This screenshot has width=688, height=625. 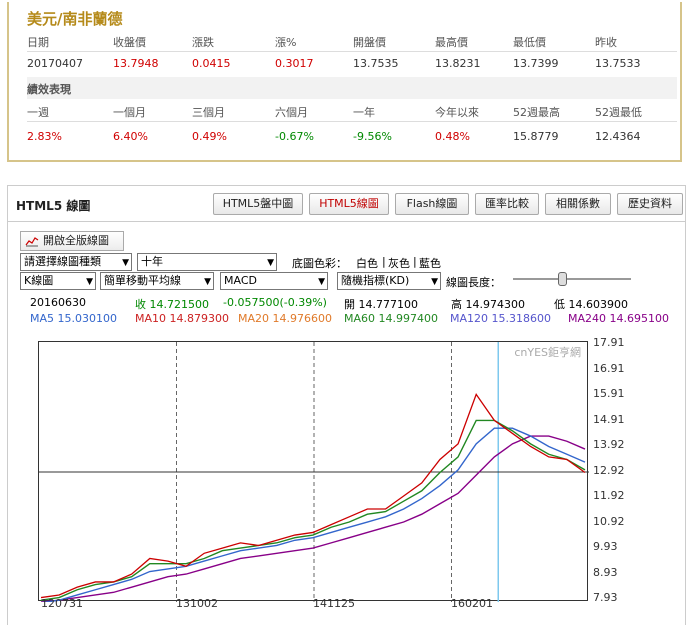 What do you see at coordinates (375, 280) in the screenshot?
I see `kd-value: 隨機指標(KD)` at bounding box center [375, 280].